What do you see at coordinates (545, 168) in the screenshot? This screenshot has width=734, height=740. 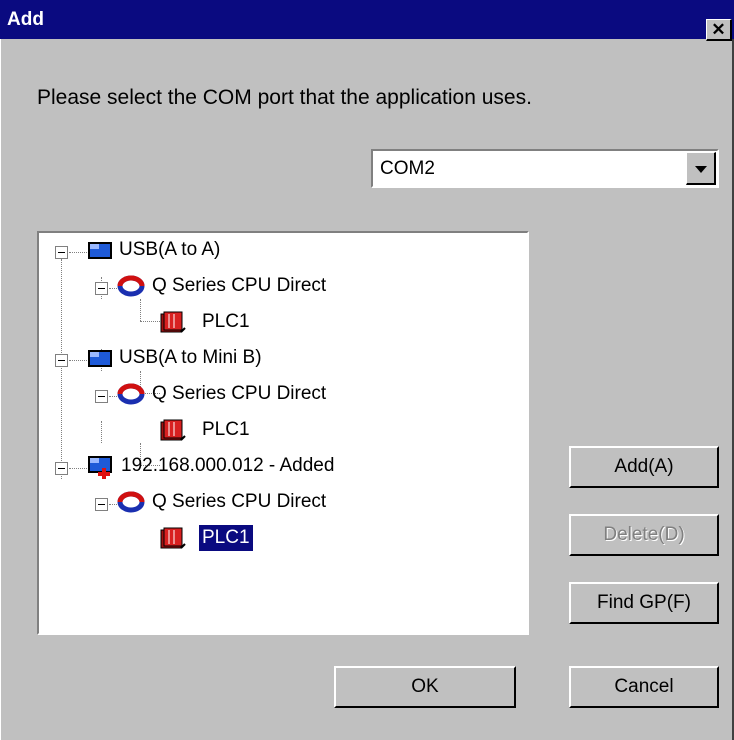 I see `com-port-select: COM2` at bounding box center [545, 168].